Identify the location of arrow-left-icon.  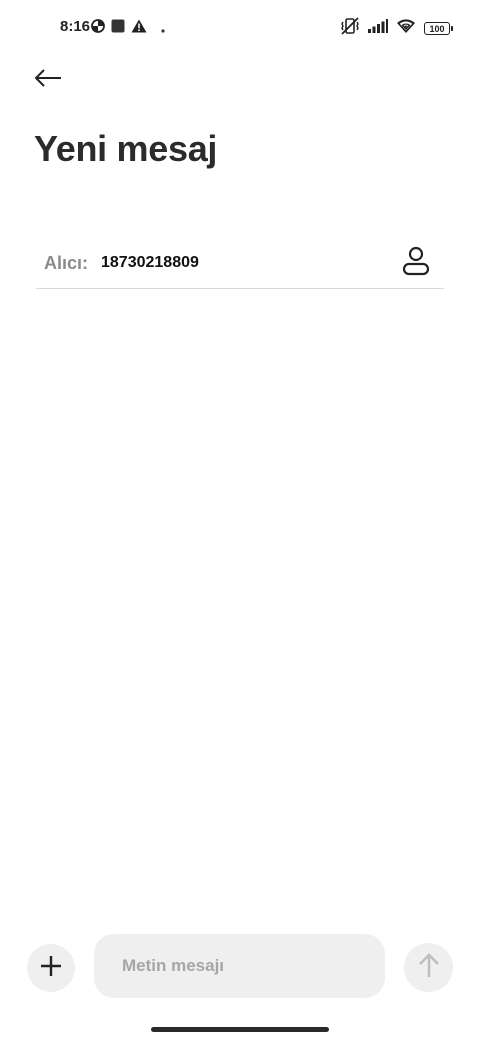
(48, 80).